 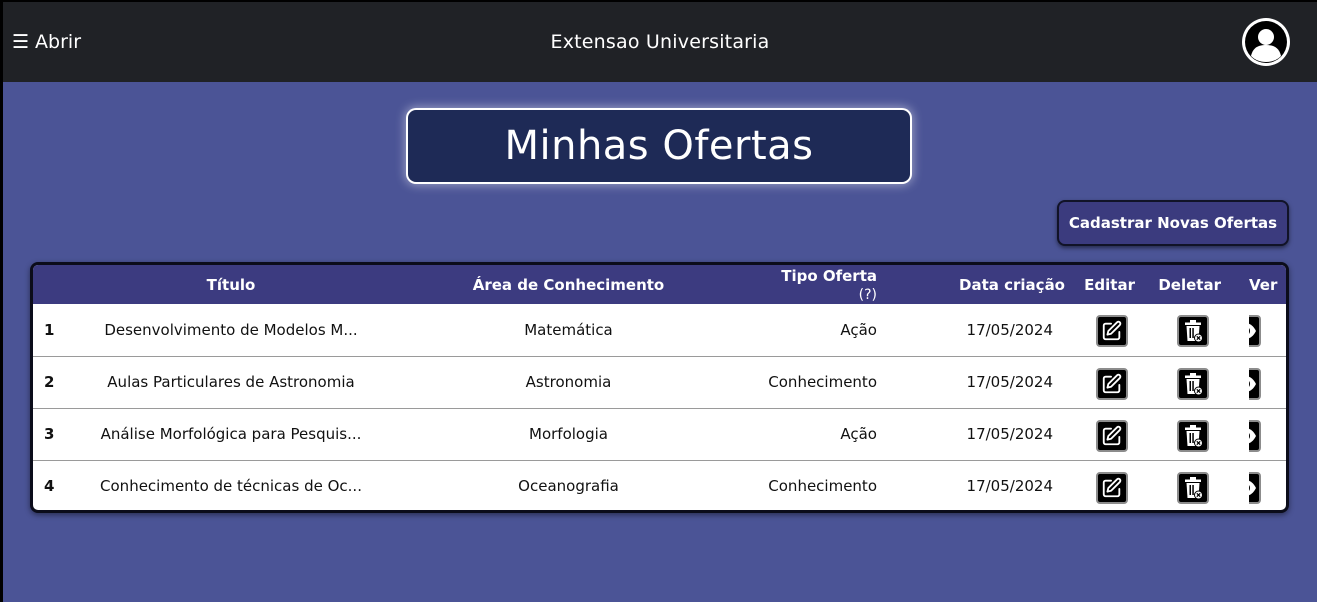 I want to click on row-number: 2, so click(x=49, y=382).